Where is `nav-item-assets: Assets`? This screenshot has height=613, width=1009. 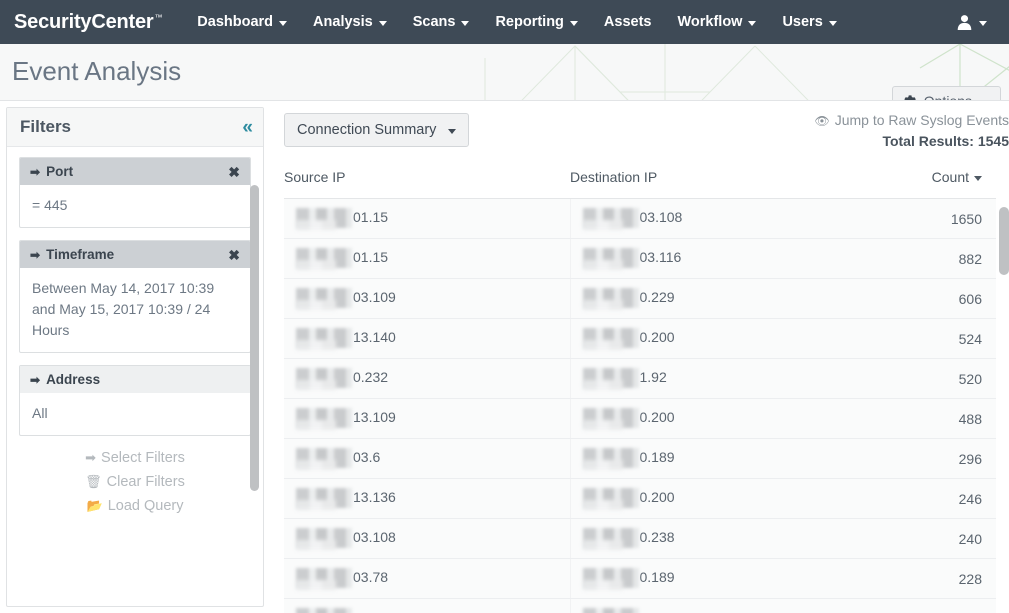 nav-item-assets: Assets is located at coordinates (628, 22).